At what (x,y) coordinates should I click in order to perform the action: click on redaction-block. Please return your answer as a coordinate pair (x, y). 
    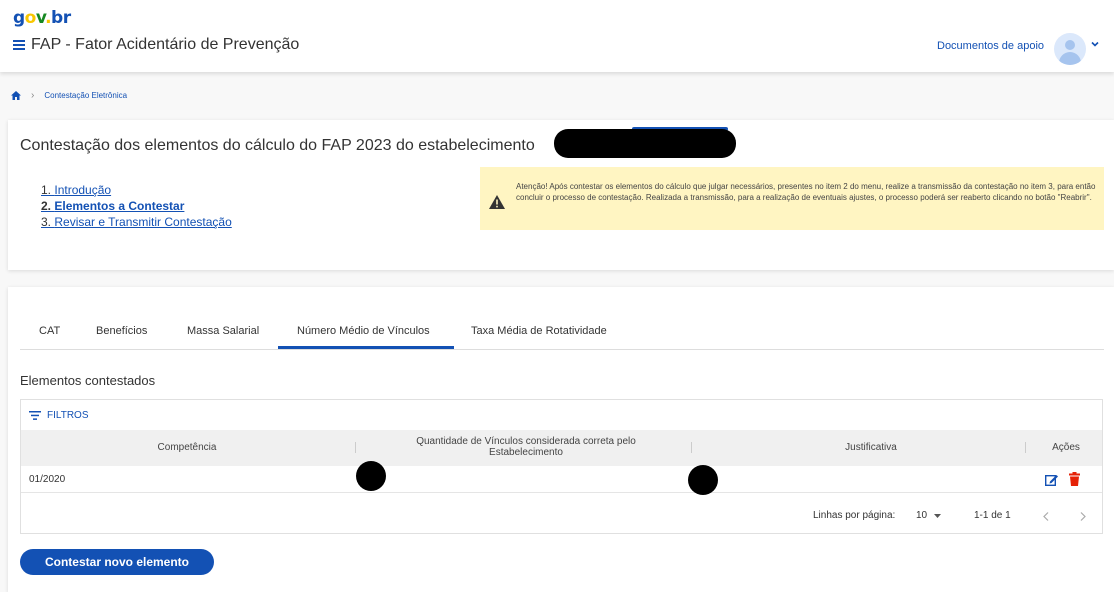
    Looking at the image, I should click on (645, 143).